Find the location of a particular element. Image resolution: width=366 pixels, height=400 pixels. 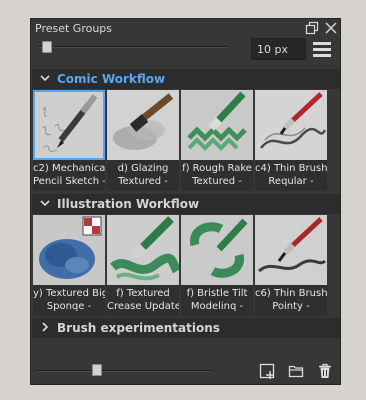

brush-size-input: 10 px is located at coordinates (278, 49).